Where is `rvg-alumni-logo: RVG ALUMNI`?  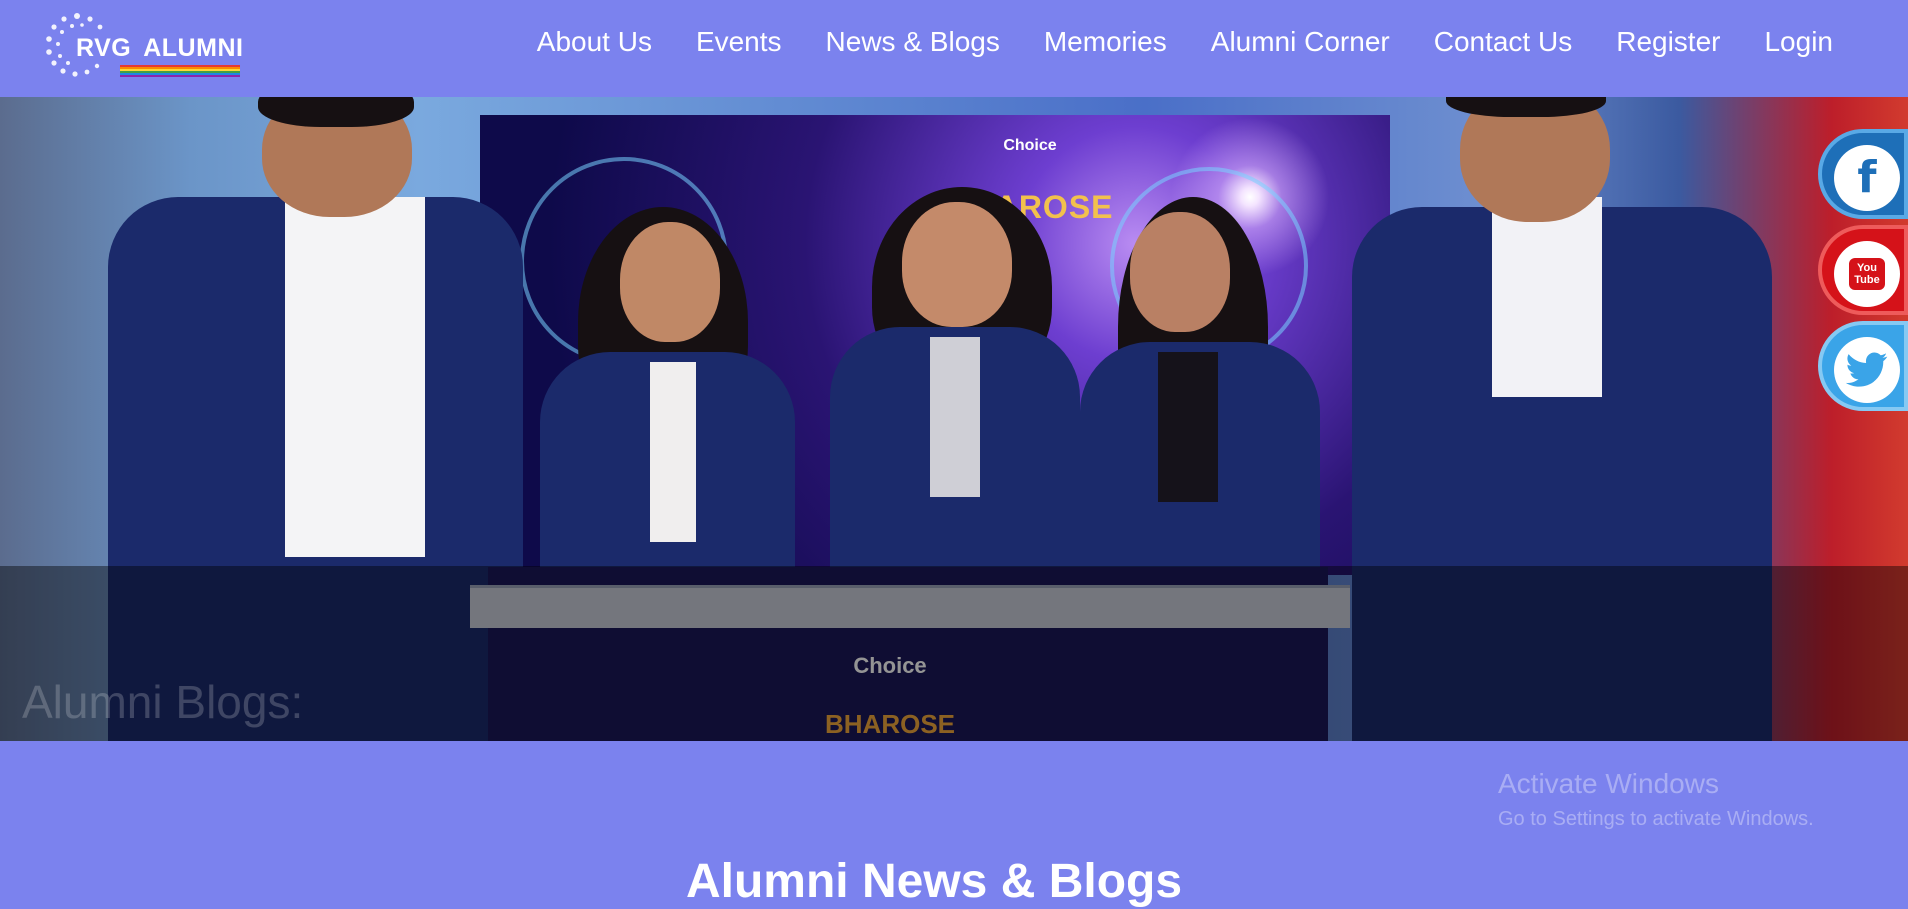 rvg-alumni-logo: RVG ALUMNI is located at coordinates (142, 47).